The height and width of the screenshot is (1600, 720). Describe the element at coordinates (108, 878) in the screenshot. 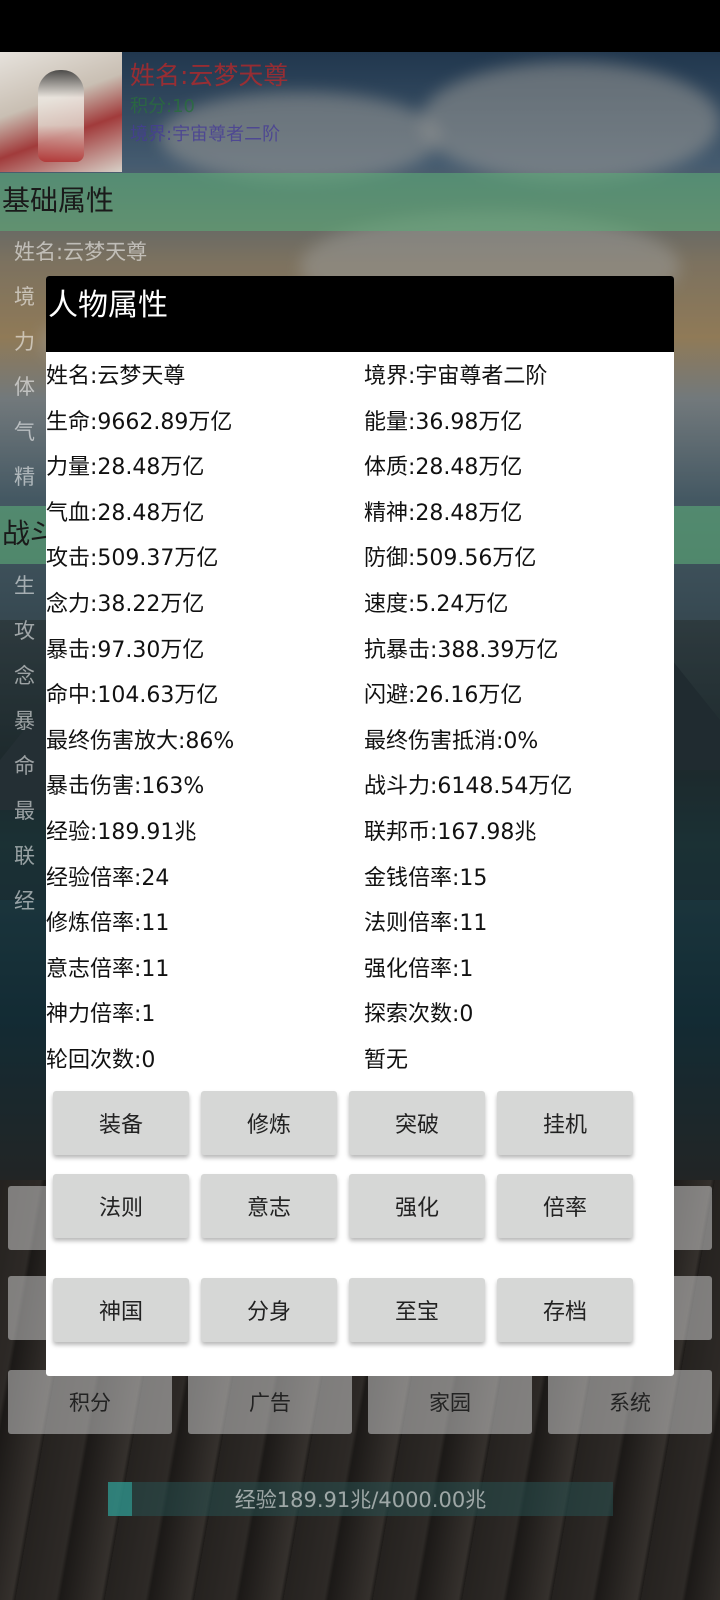

I see `attribute-item: 经验倍率:24` at that location.